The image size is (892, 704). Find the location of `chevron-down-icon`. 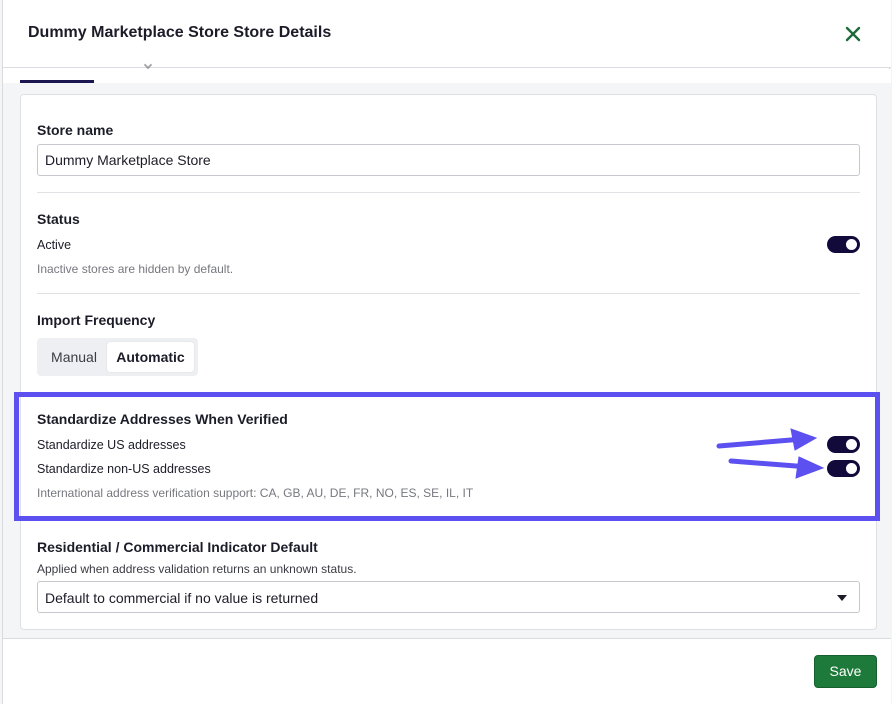

chevron-down-icon is located at coordinates (842, 598).